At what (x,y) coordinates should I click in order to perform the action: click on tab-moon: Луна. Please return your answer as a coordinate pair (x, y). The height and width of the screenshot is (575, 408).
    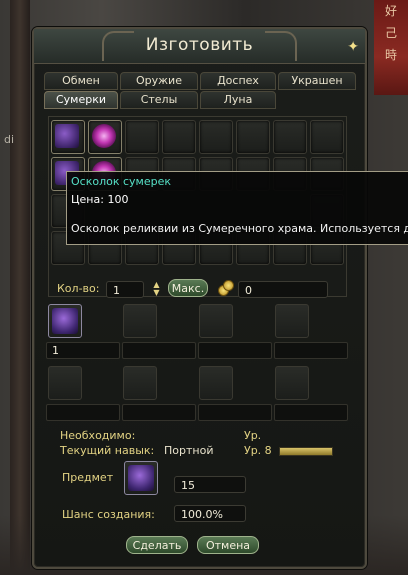
    Looking at the image, I should click on (238, 100).